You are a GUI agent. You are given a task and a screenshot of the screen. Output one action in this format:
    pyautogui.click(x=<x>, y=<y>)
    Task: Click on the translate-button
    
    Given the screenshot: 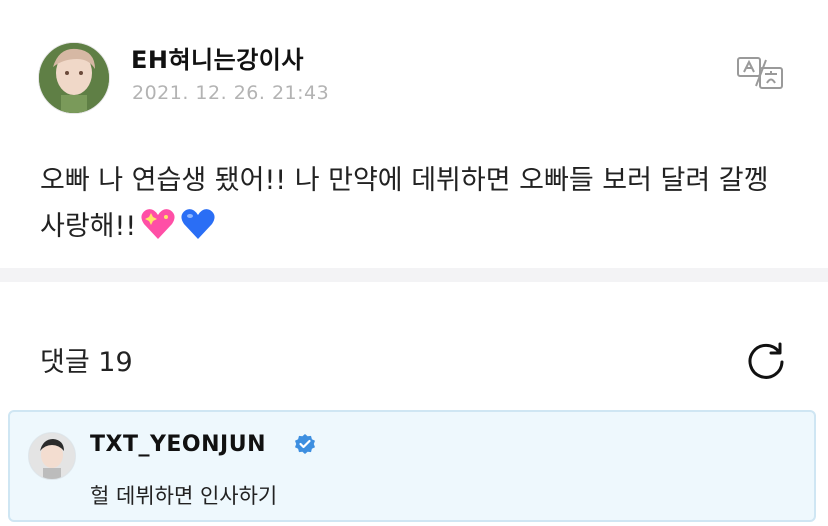 What is the action you would take?
    pyautogui.click(x=761, y=73)
    